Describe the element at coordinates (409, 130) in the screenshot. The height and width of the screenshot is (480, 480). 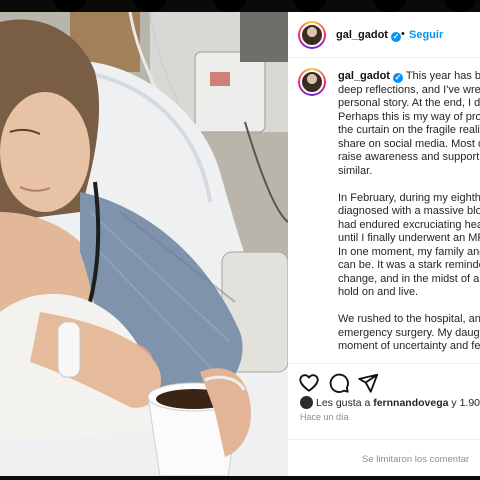
I see `caption-line: the curtain on the fragile reality` at that location.